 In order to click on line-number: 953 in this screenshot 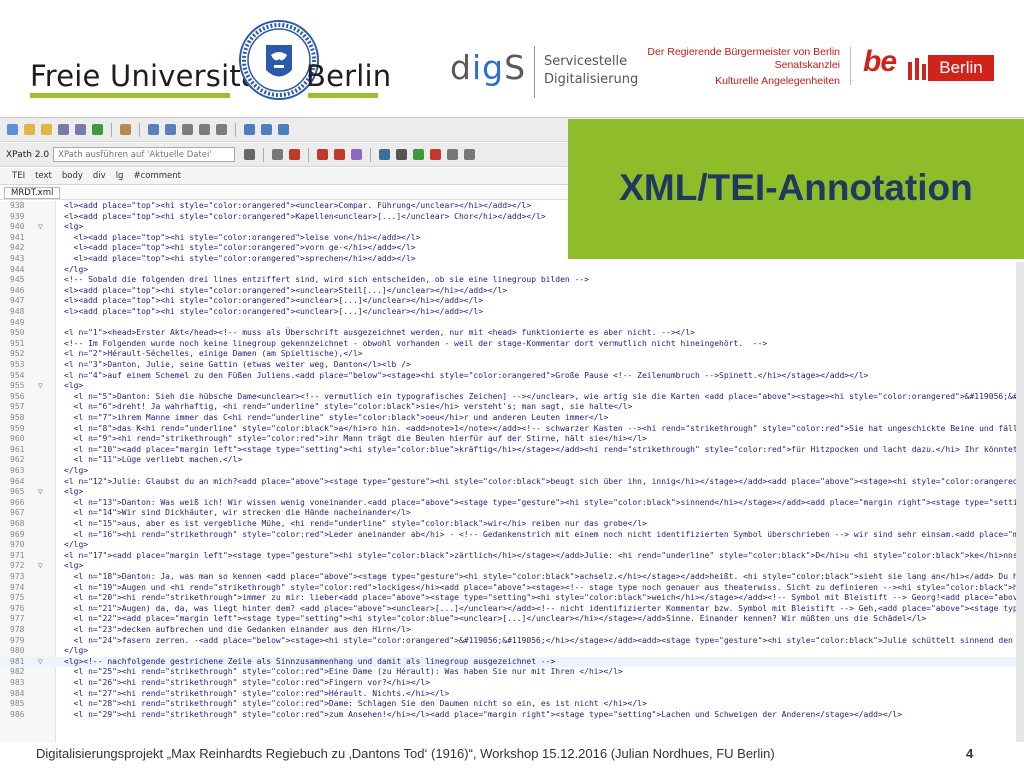, I will do `click(17, 364)`.